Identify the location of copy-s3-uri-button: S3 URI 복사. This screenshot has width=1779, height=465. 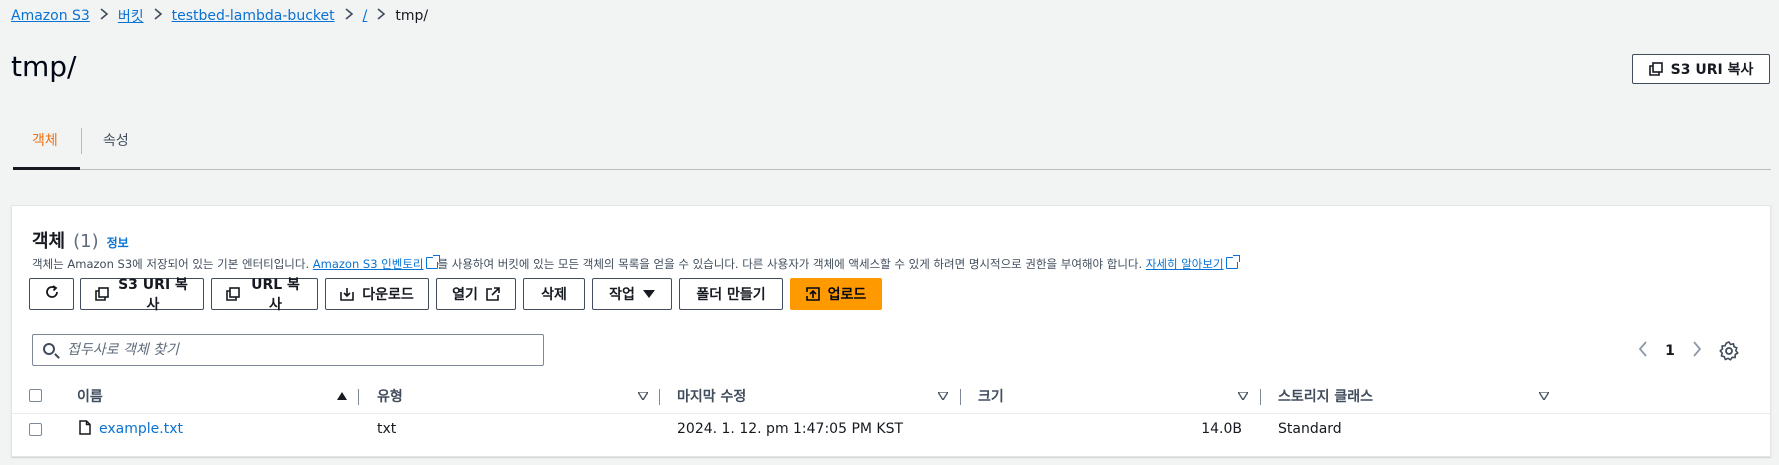
(142, 295).